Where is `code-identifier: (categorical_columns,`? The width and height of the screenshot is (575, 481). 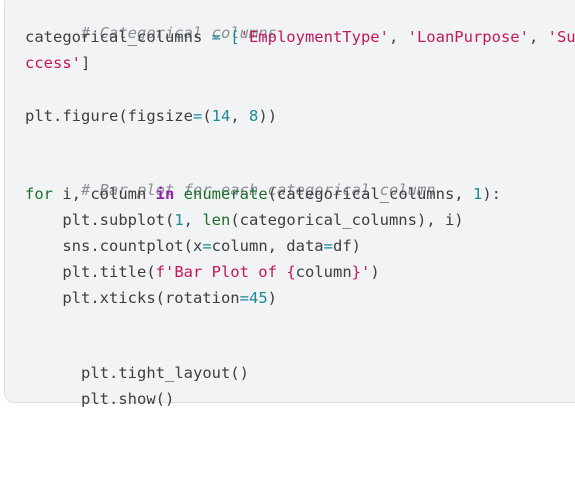 code-identifier: (categorical_columns, is located at coordinates (370, 194).